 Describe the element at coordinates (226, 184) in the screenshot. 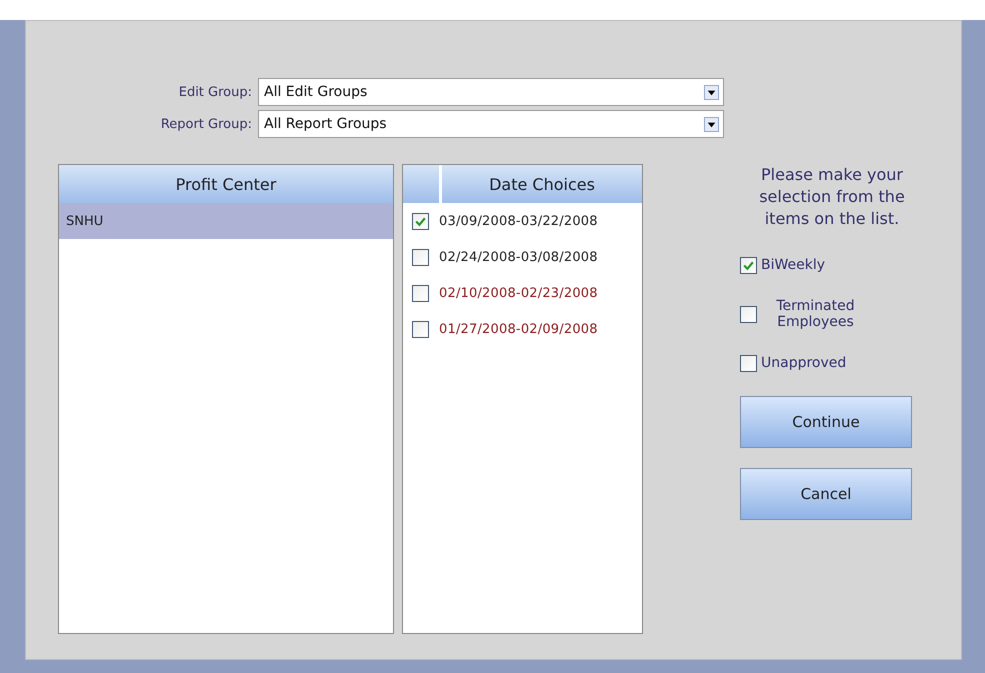

I see `column-header: Profit Center` at that location.